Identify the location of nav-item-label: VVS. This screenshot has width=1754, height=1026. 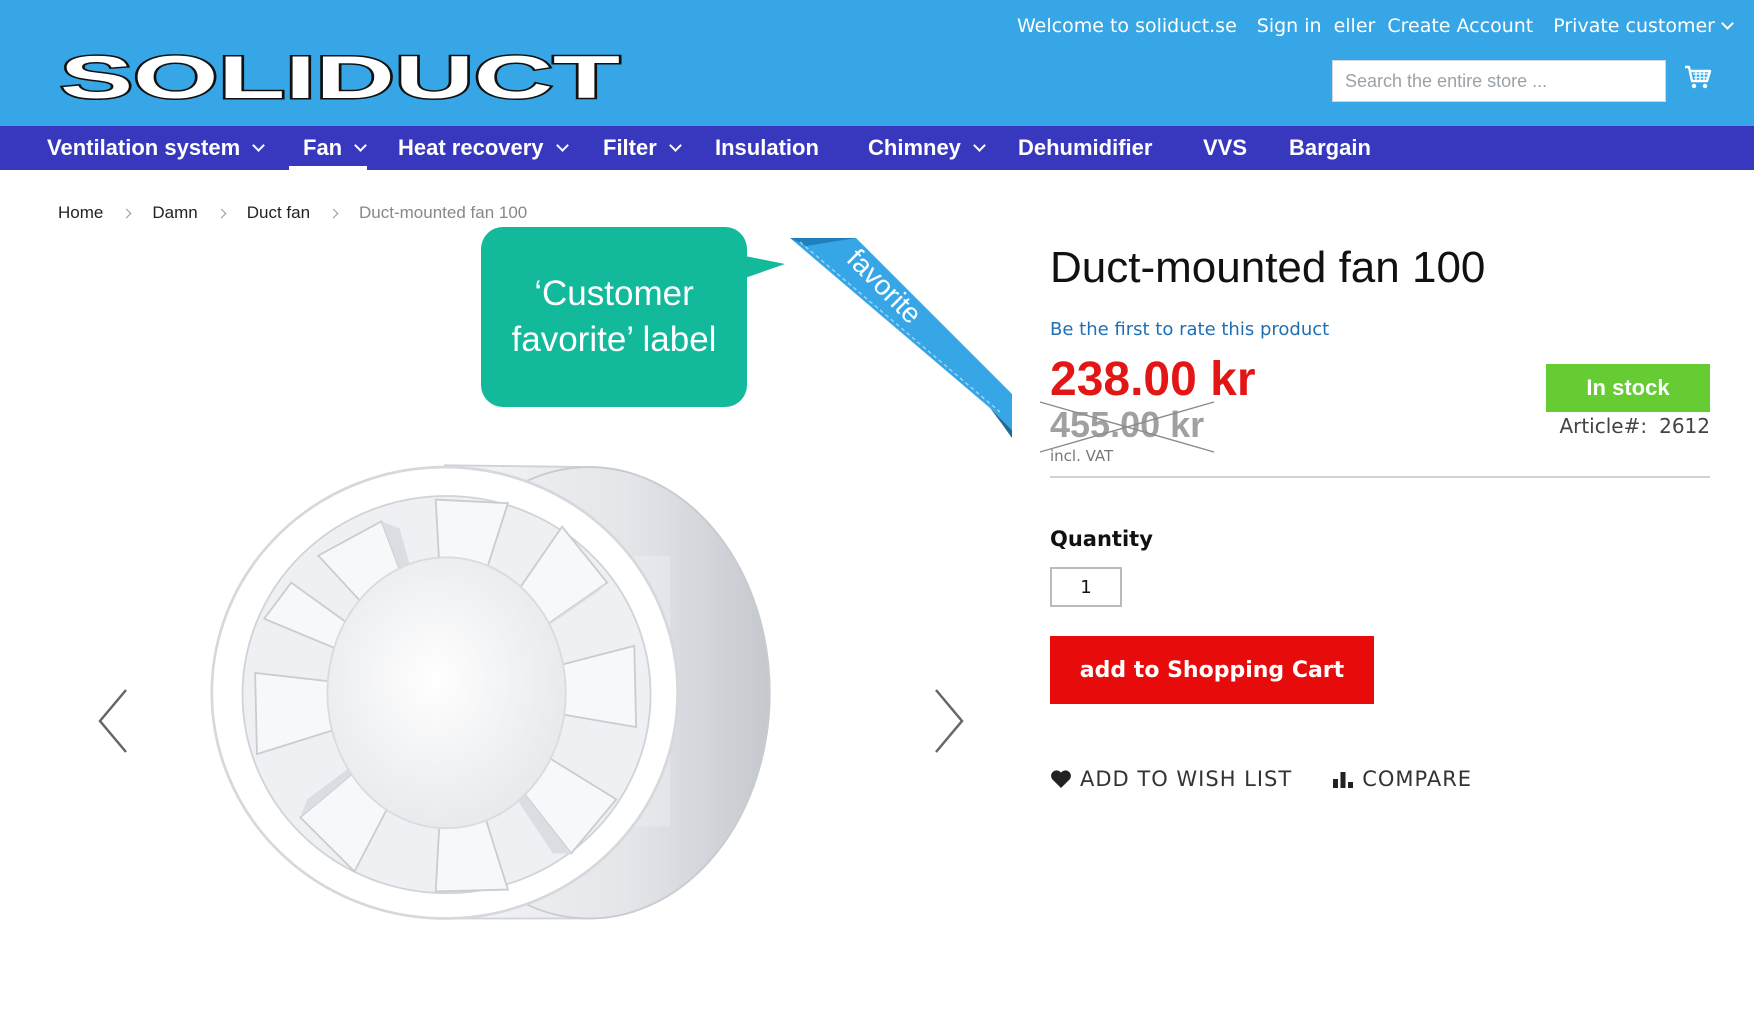
(1225, 147).